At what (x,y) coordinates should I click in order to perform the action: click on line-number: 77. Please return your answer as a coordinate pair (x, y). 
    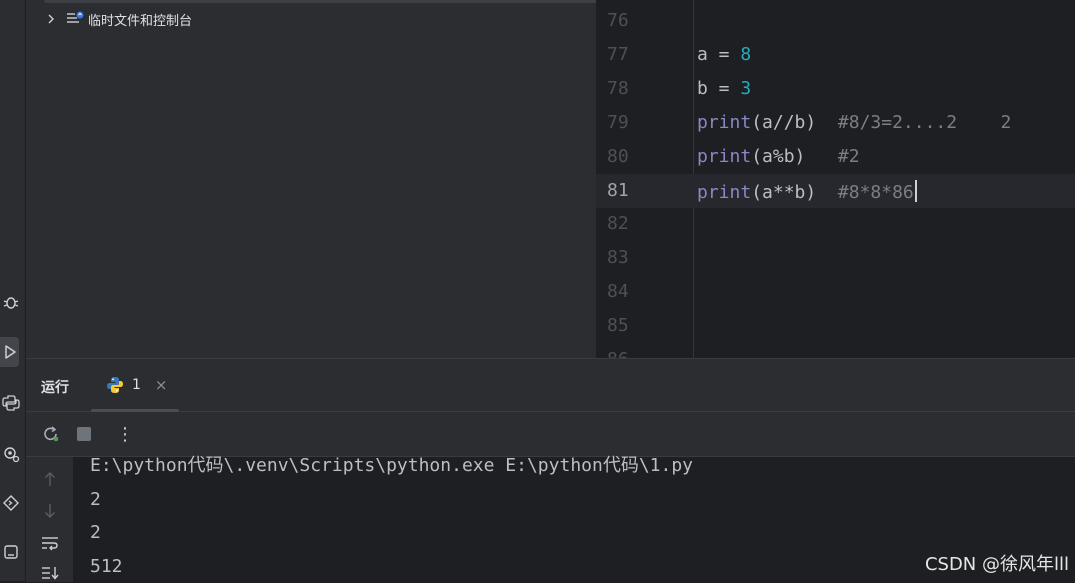
    Looking at the image, I should click on (618, 54).